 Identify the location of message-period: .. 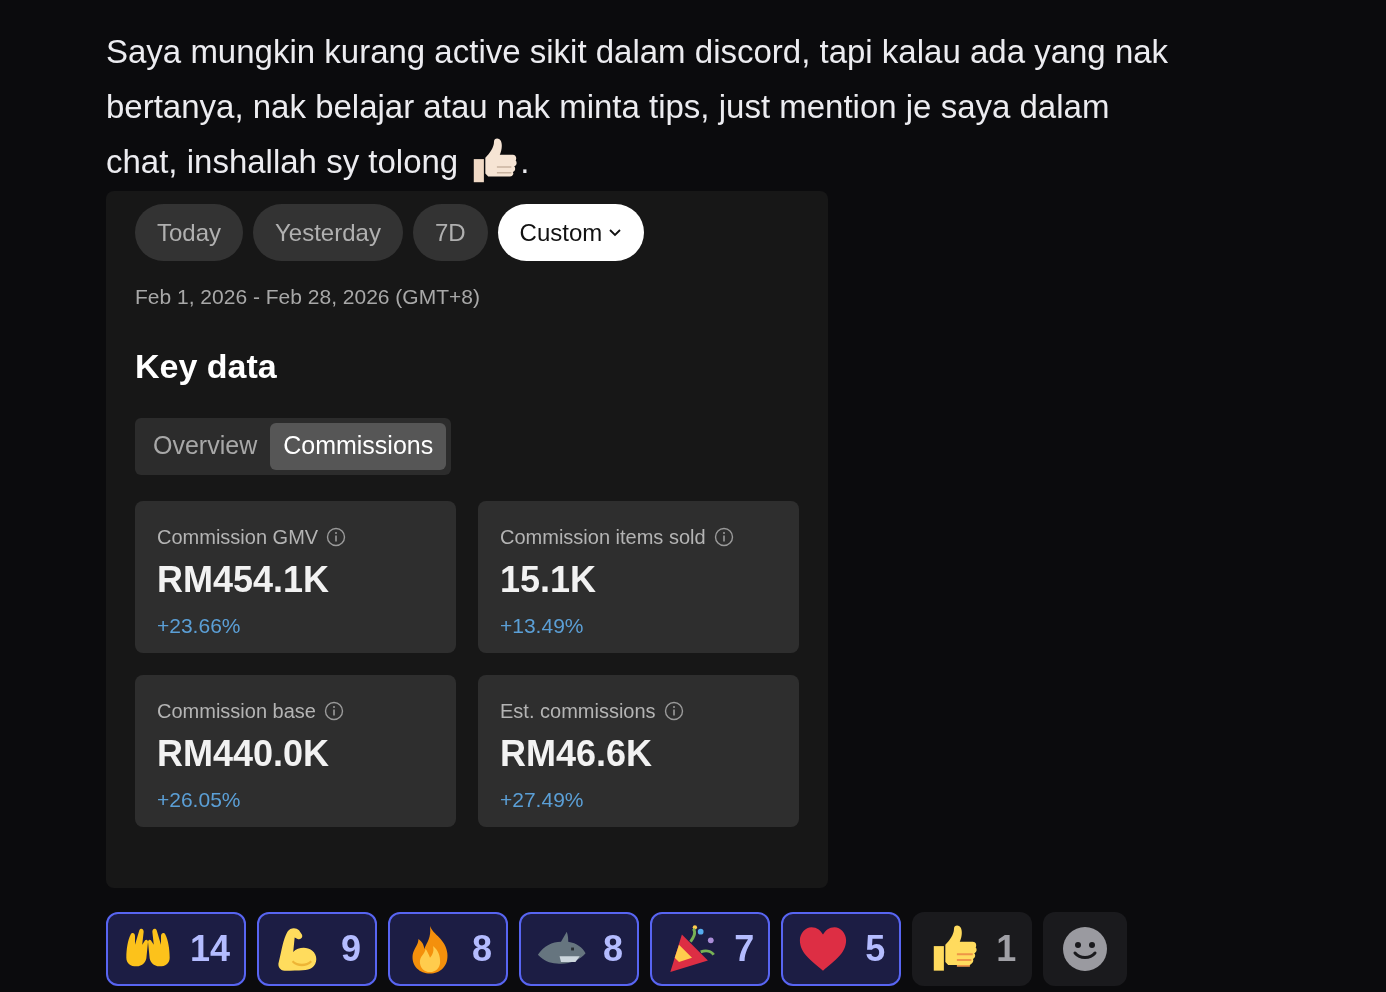
(525, 162).